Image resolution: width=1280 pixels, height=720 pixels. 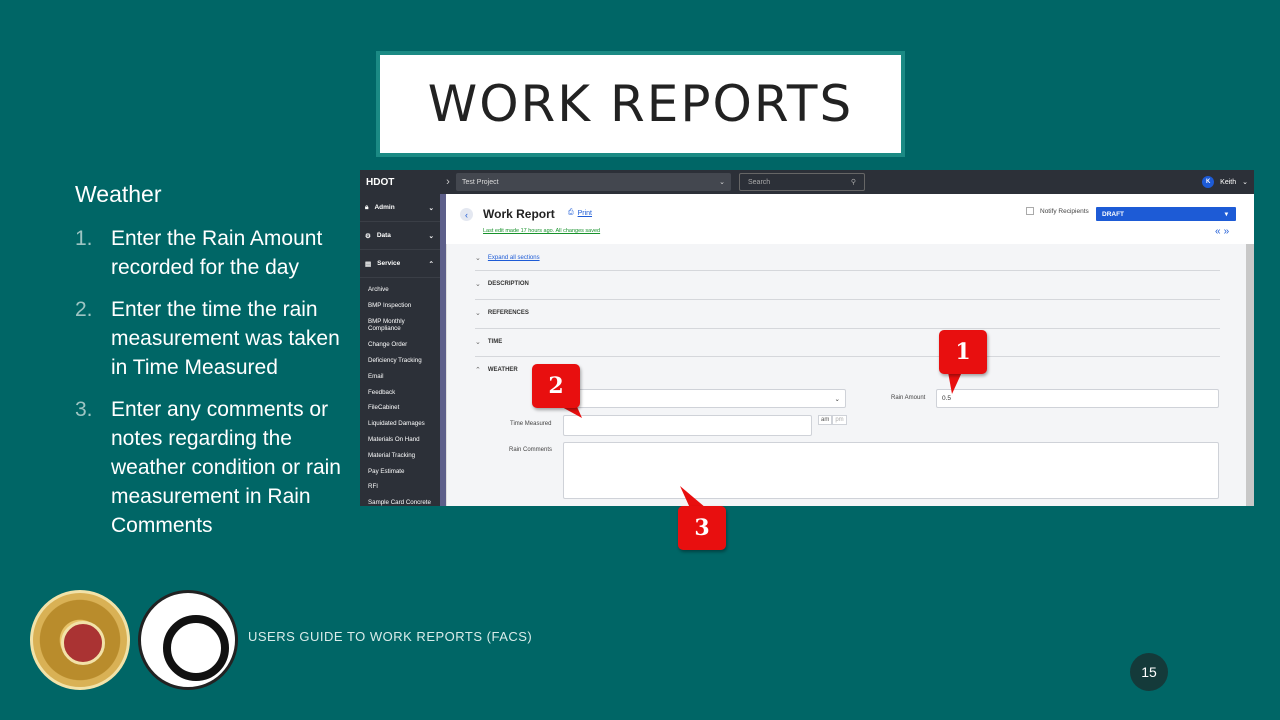 I want to click on dot-logo, so click(x=188, y=640).